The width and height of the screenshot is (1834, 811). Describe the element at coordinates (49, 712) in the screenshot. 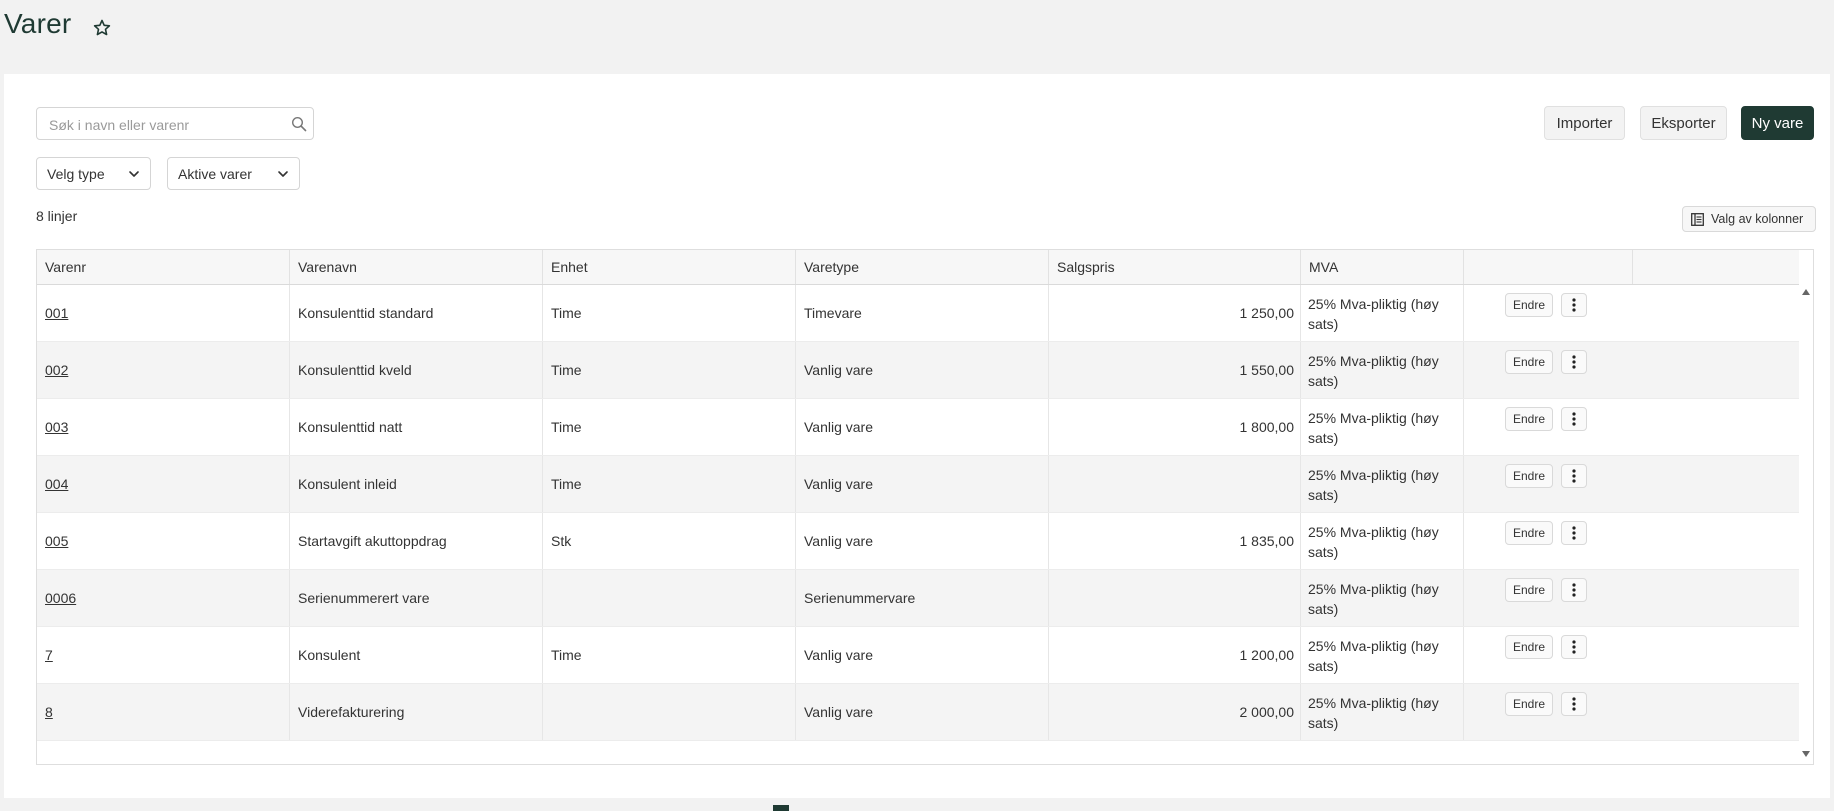

I see `item-number-link: 8` at that location.